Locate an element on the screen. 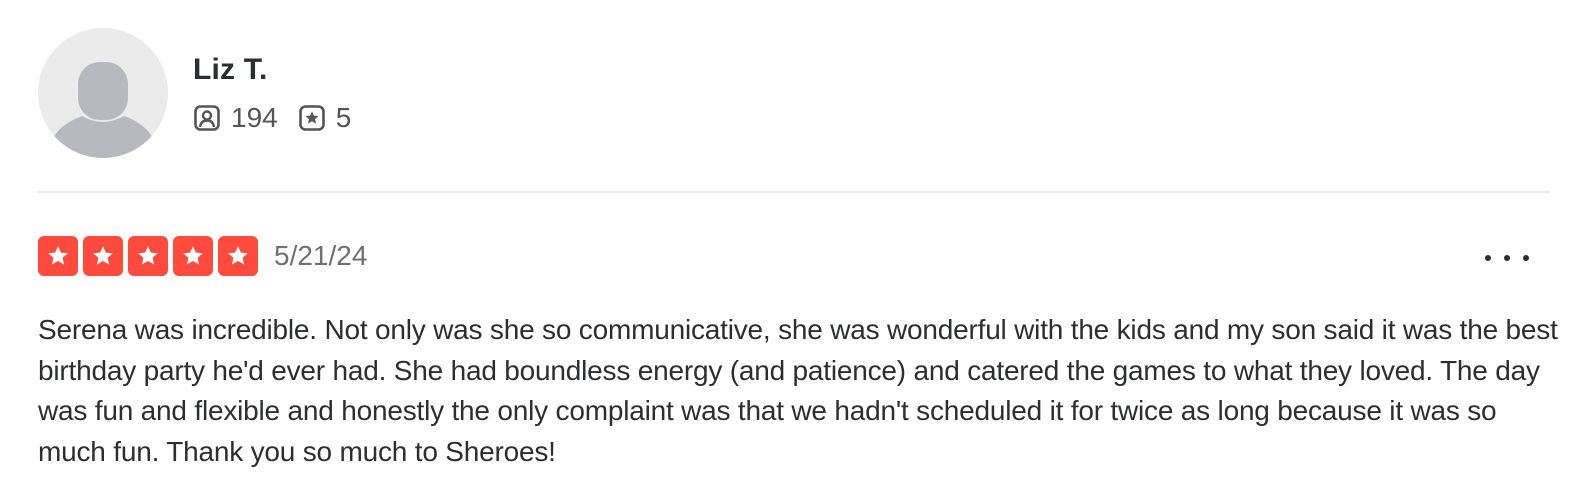  user-name: Liz T. is located at coordinates (282, 70).